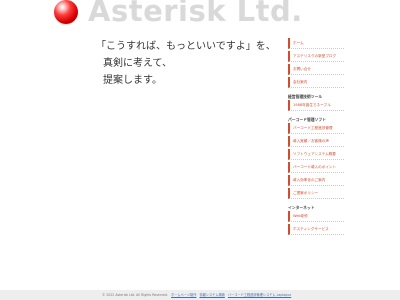 Image resolution: width=400 pixels, height=300 pixels. Describe the element at coordinates (316, 193) in the screenshot. I see `sidebar-item: ご提案ポリシー` at that location.